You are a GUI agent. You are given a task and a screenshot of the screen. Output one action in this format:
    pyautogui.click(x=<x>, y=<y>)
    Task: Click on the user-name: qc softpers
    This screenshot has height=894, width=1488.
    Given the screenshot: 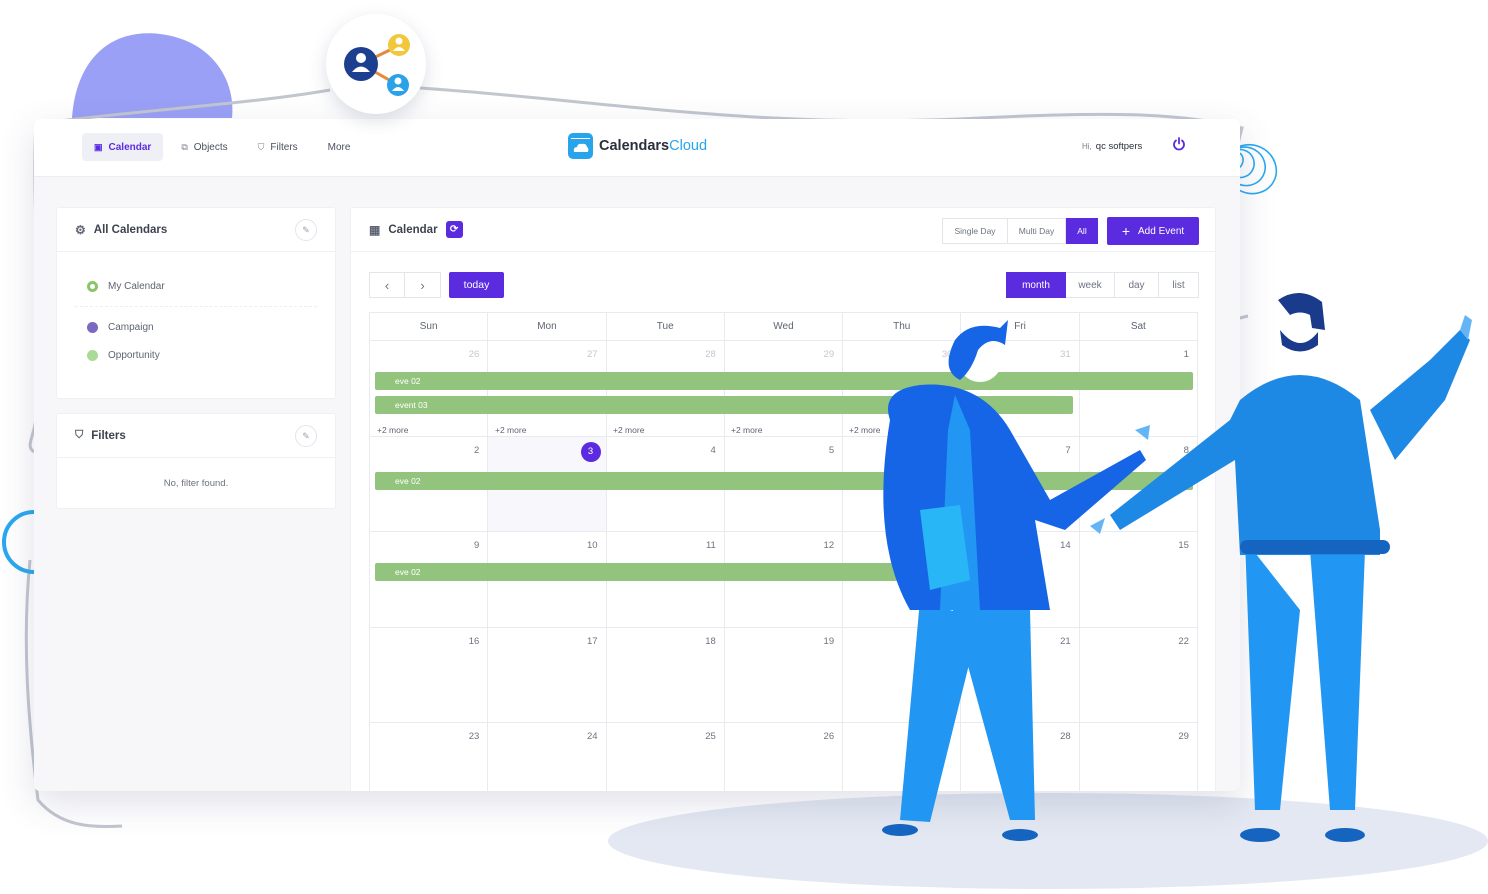 What is the action you would take?
    pyautogui.click(x=1119, y=146)
    